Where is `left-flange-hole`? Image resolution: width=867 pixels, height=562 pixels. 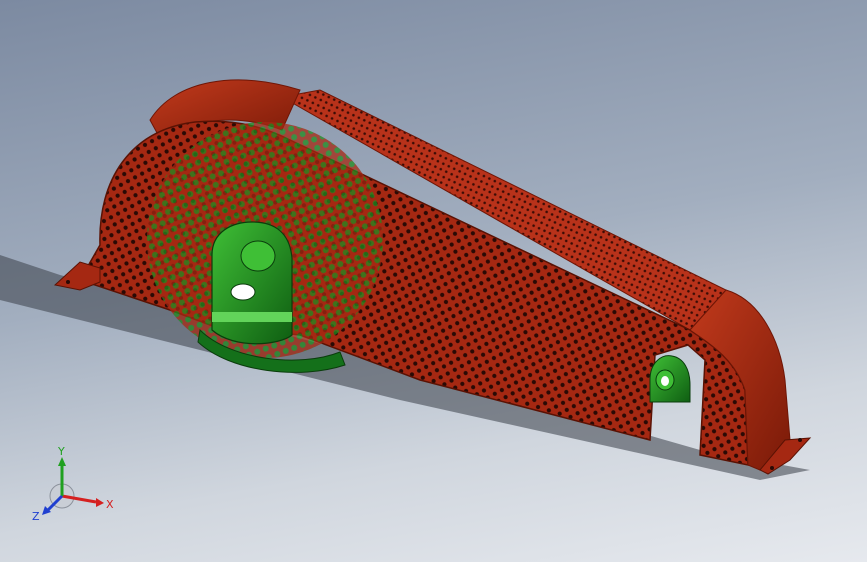 left-flange-hole is located at coordinates (68, 282).